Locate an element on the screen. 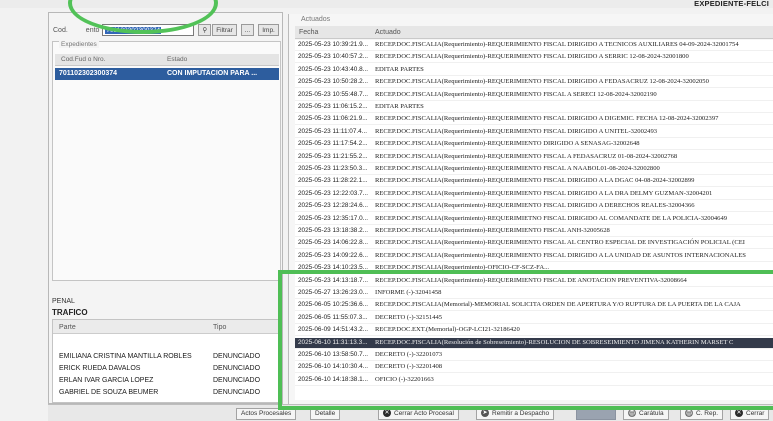 The width and height of the screenshot is (773, 421). window-title: EXPEDIENTE-FELCI is located at coordinates (731, 4).